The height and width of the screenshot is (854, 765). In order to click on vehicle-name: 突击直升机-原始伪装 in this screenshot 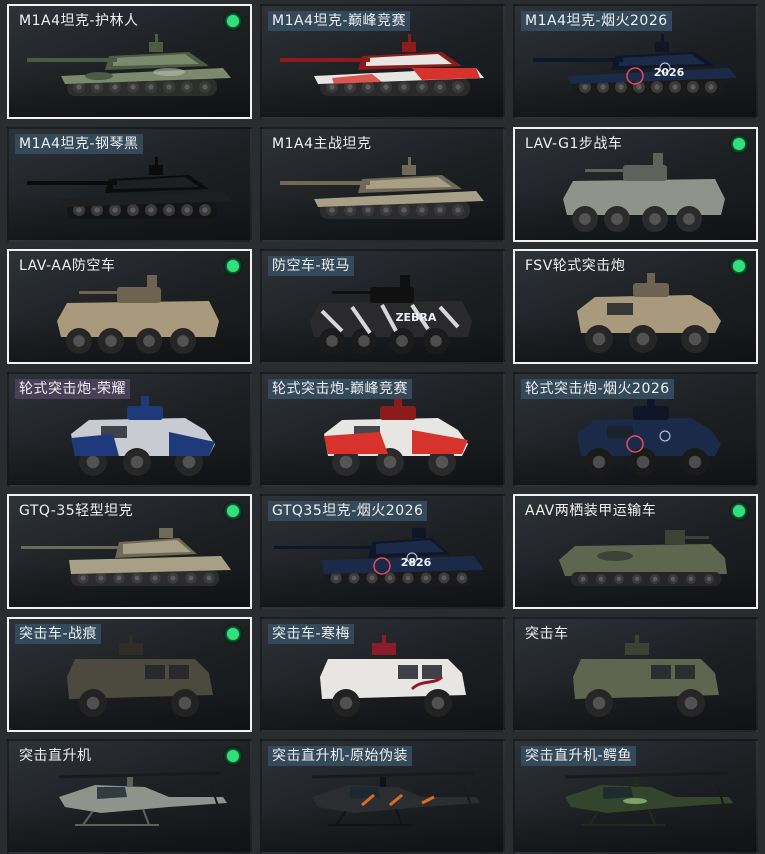, I will do `click(340, 756)`.